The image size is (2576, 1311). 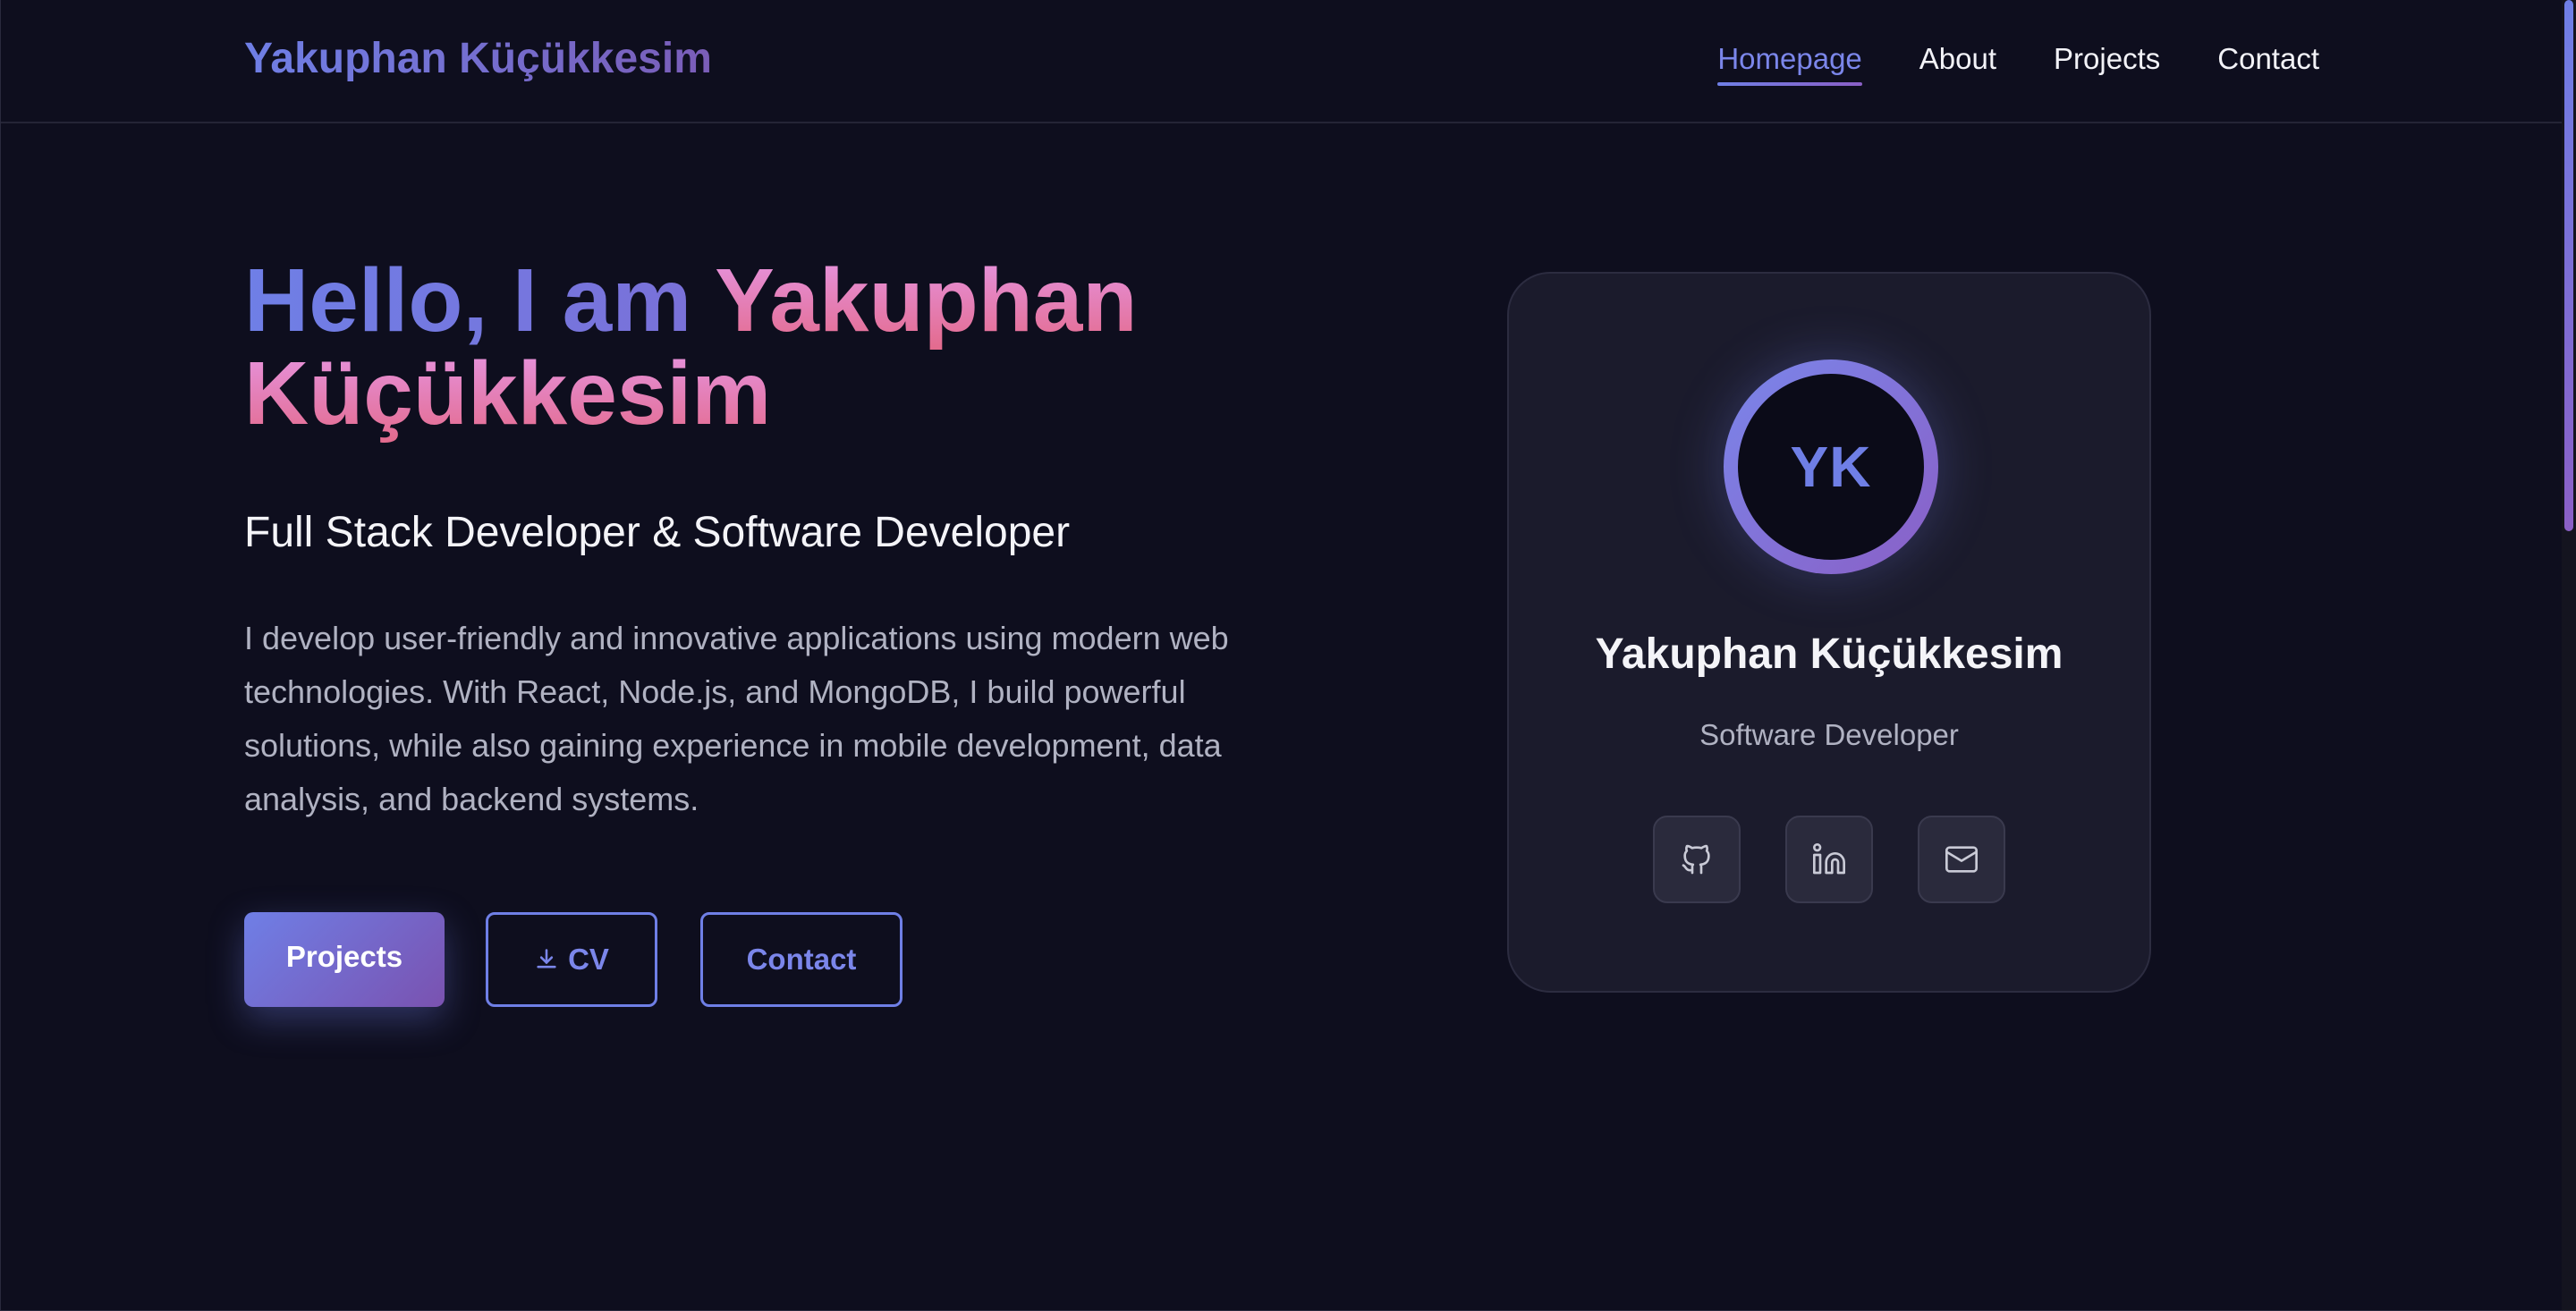 I want to click on linkedin-icon, so click(x=1829, y=859).